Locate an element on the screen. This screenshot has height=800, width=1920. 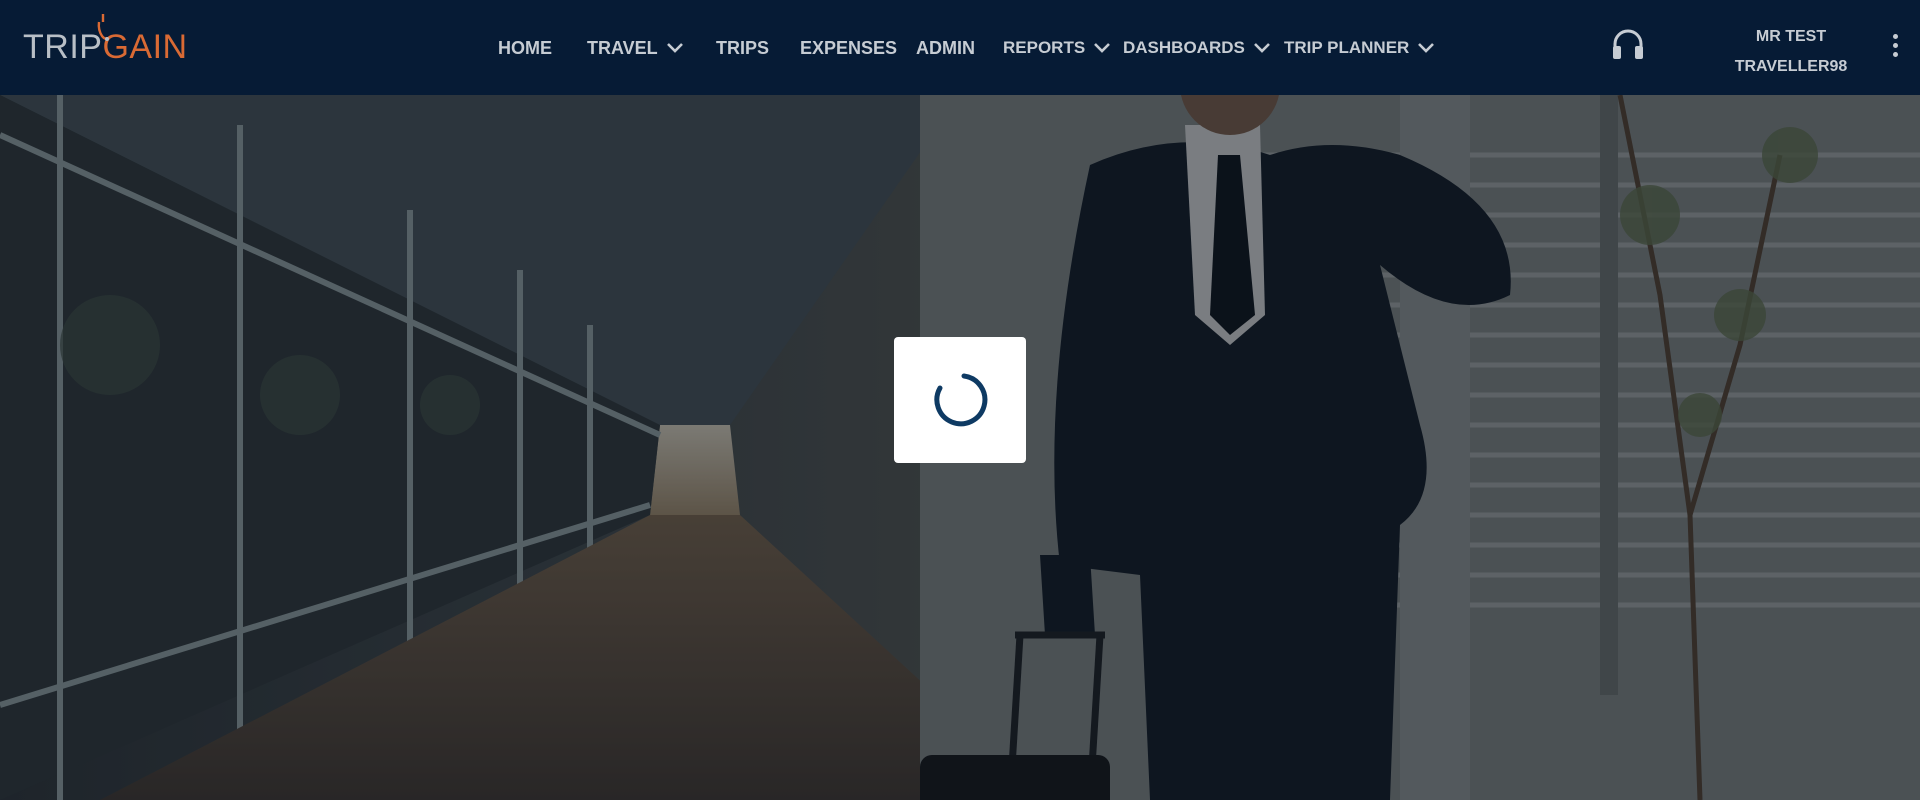
nav-reports: REPORTS is located at coordinates (1057, 48).